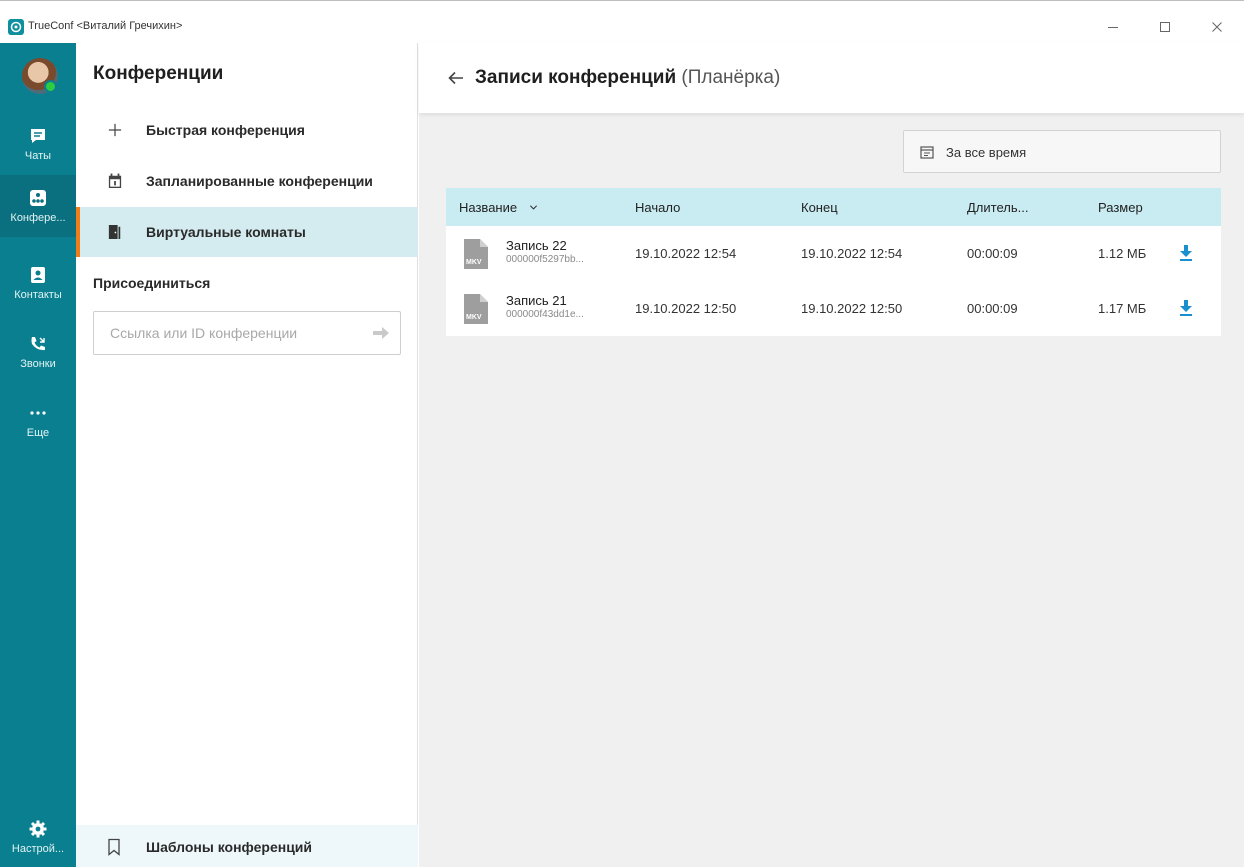 This screenshot has height=867, width=1244. Describe the element at coordinates (38, 144) in the screenshot. I see `nav-chats: Чаты` at that location.